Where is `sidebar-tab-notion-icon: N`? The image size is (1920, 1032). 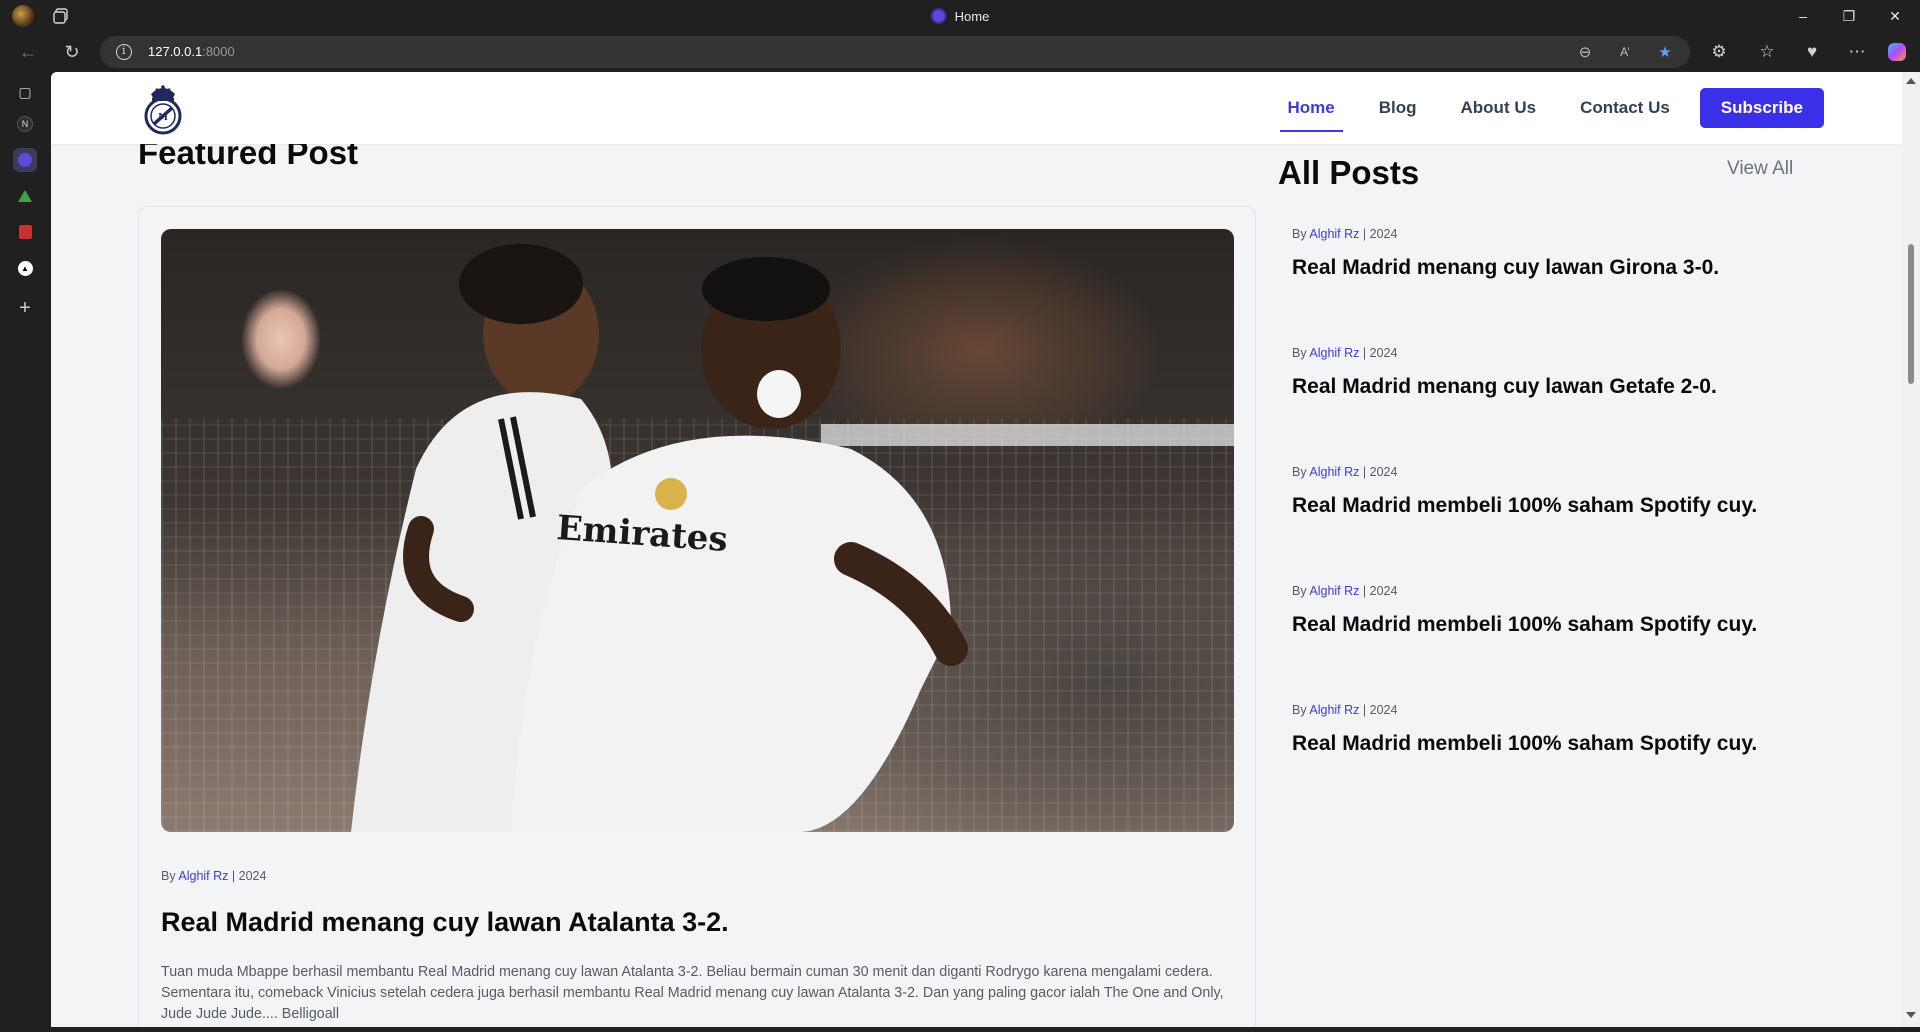 sidebar-tab-notion-icon: N is located at coordinates (25, 124).